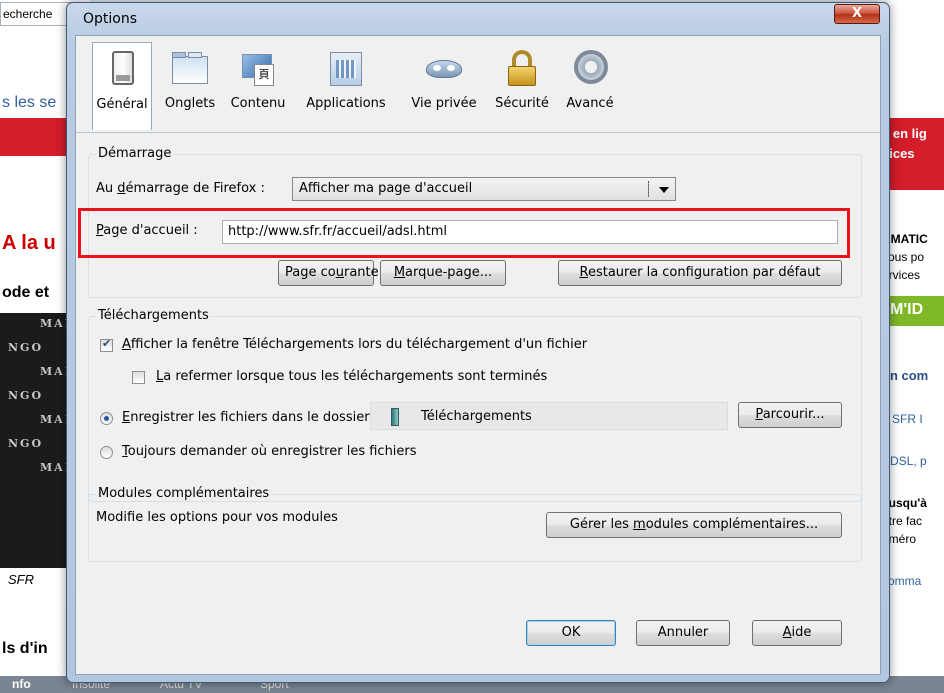 The height and width of the screenshot is (693, 944). I want to click on tab-tabs: Onglets, so click(190, 76).